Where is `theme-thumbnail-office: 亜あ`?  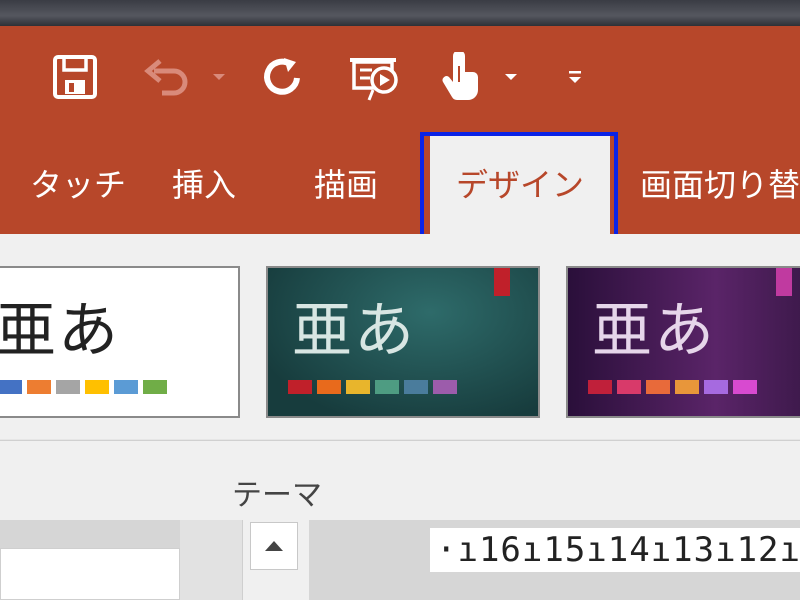
theme-thumbnail-office: 亜あ is located at coordinates (120, 342).